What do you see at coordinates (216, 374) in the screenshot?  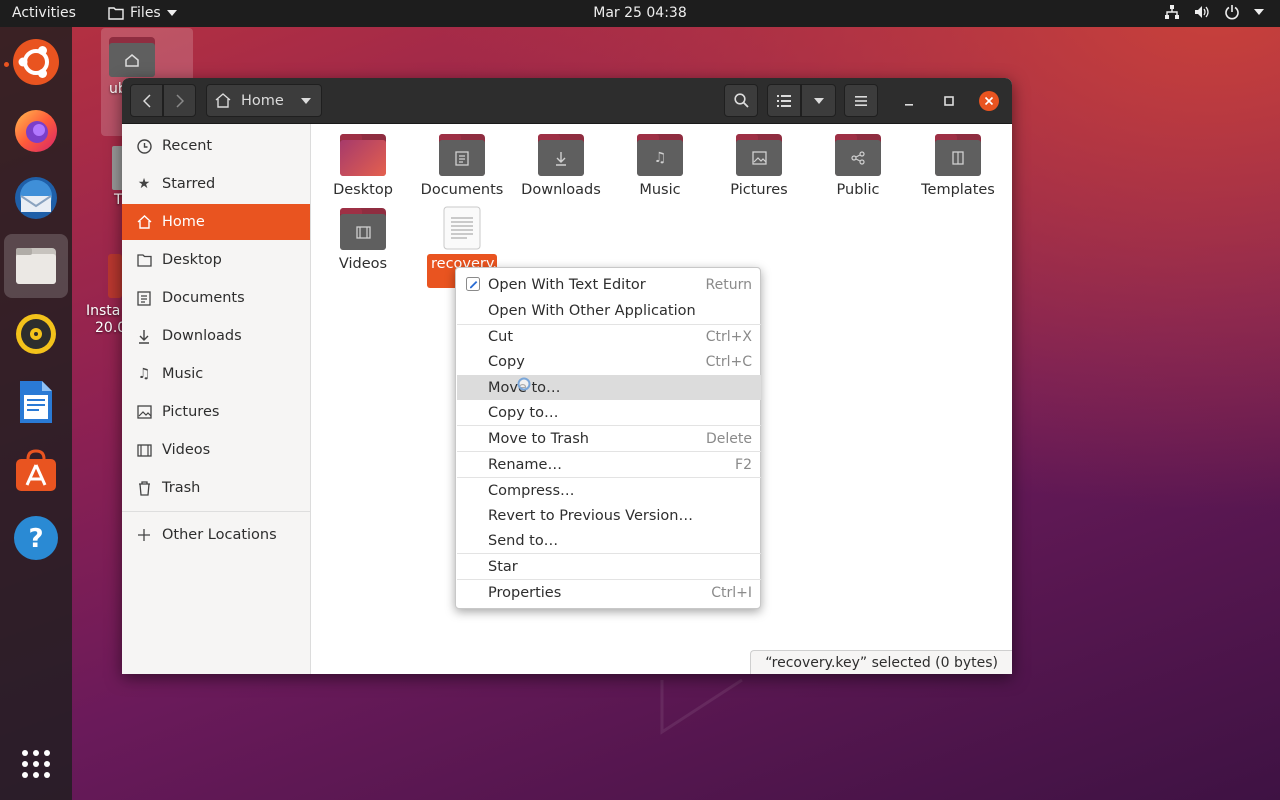 I see `sidebar-item-music: ♫ Music` at bounding box center [216, 374].